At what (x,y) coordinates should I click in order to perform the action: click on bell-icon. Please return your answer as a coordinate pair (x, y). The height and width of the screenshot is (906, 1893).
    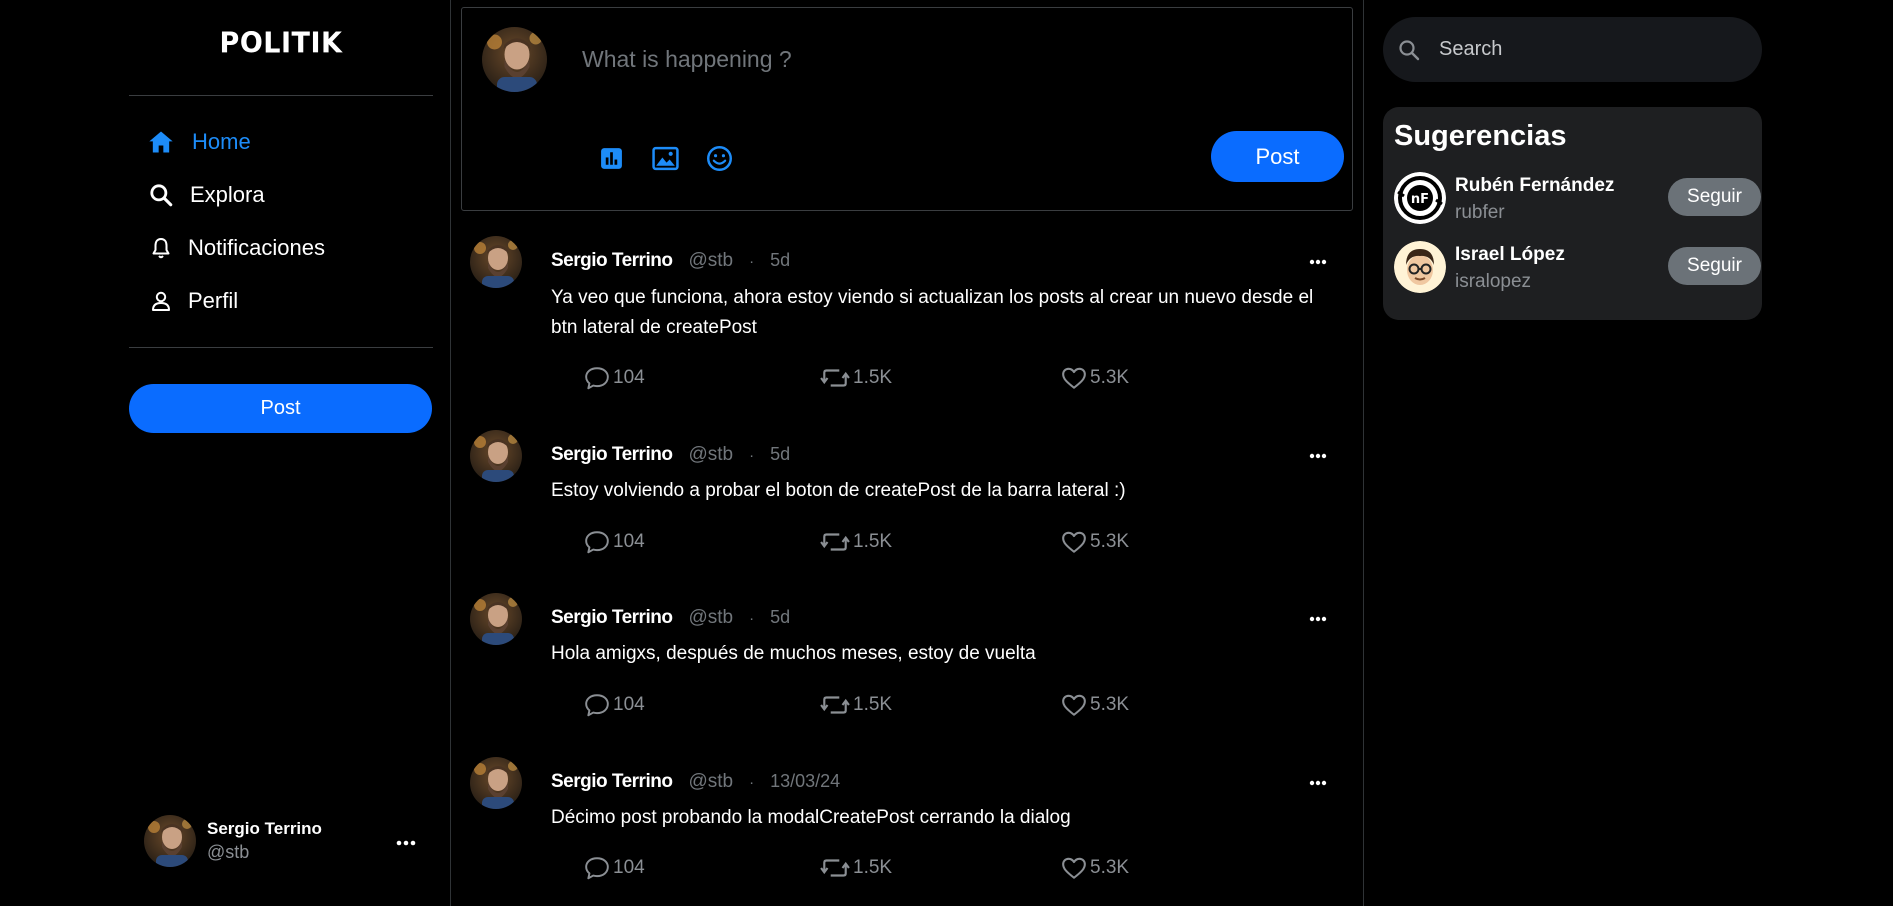
    Looking at the image, I should click on (161, 248).